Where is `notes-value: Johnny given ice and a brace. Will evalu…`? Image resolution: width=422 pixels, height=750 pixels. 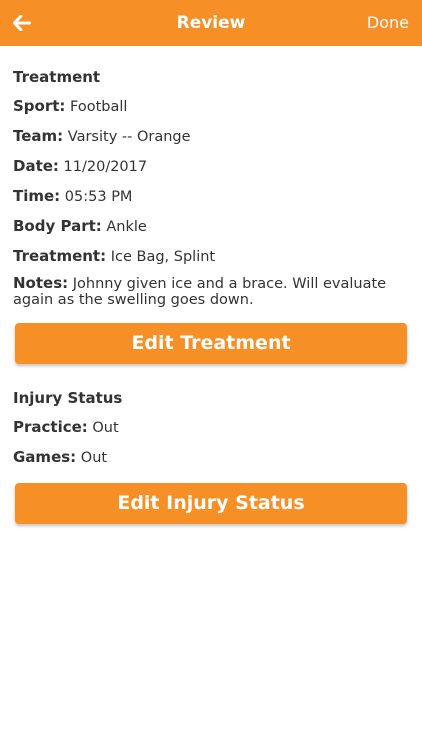 notes-value: Johnny given ice and a brace. Will evalu… is located at coordinates (200, 292).